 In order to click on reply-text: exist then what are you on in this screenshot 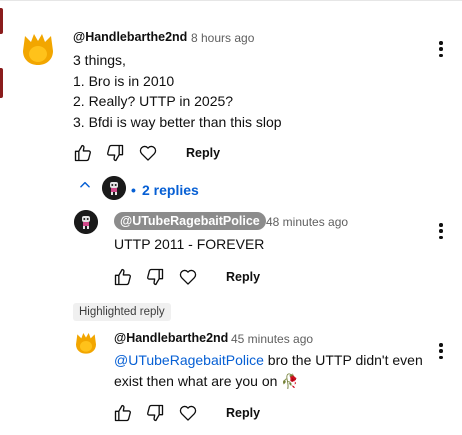, I will do `click(196, 380)`.